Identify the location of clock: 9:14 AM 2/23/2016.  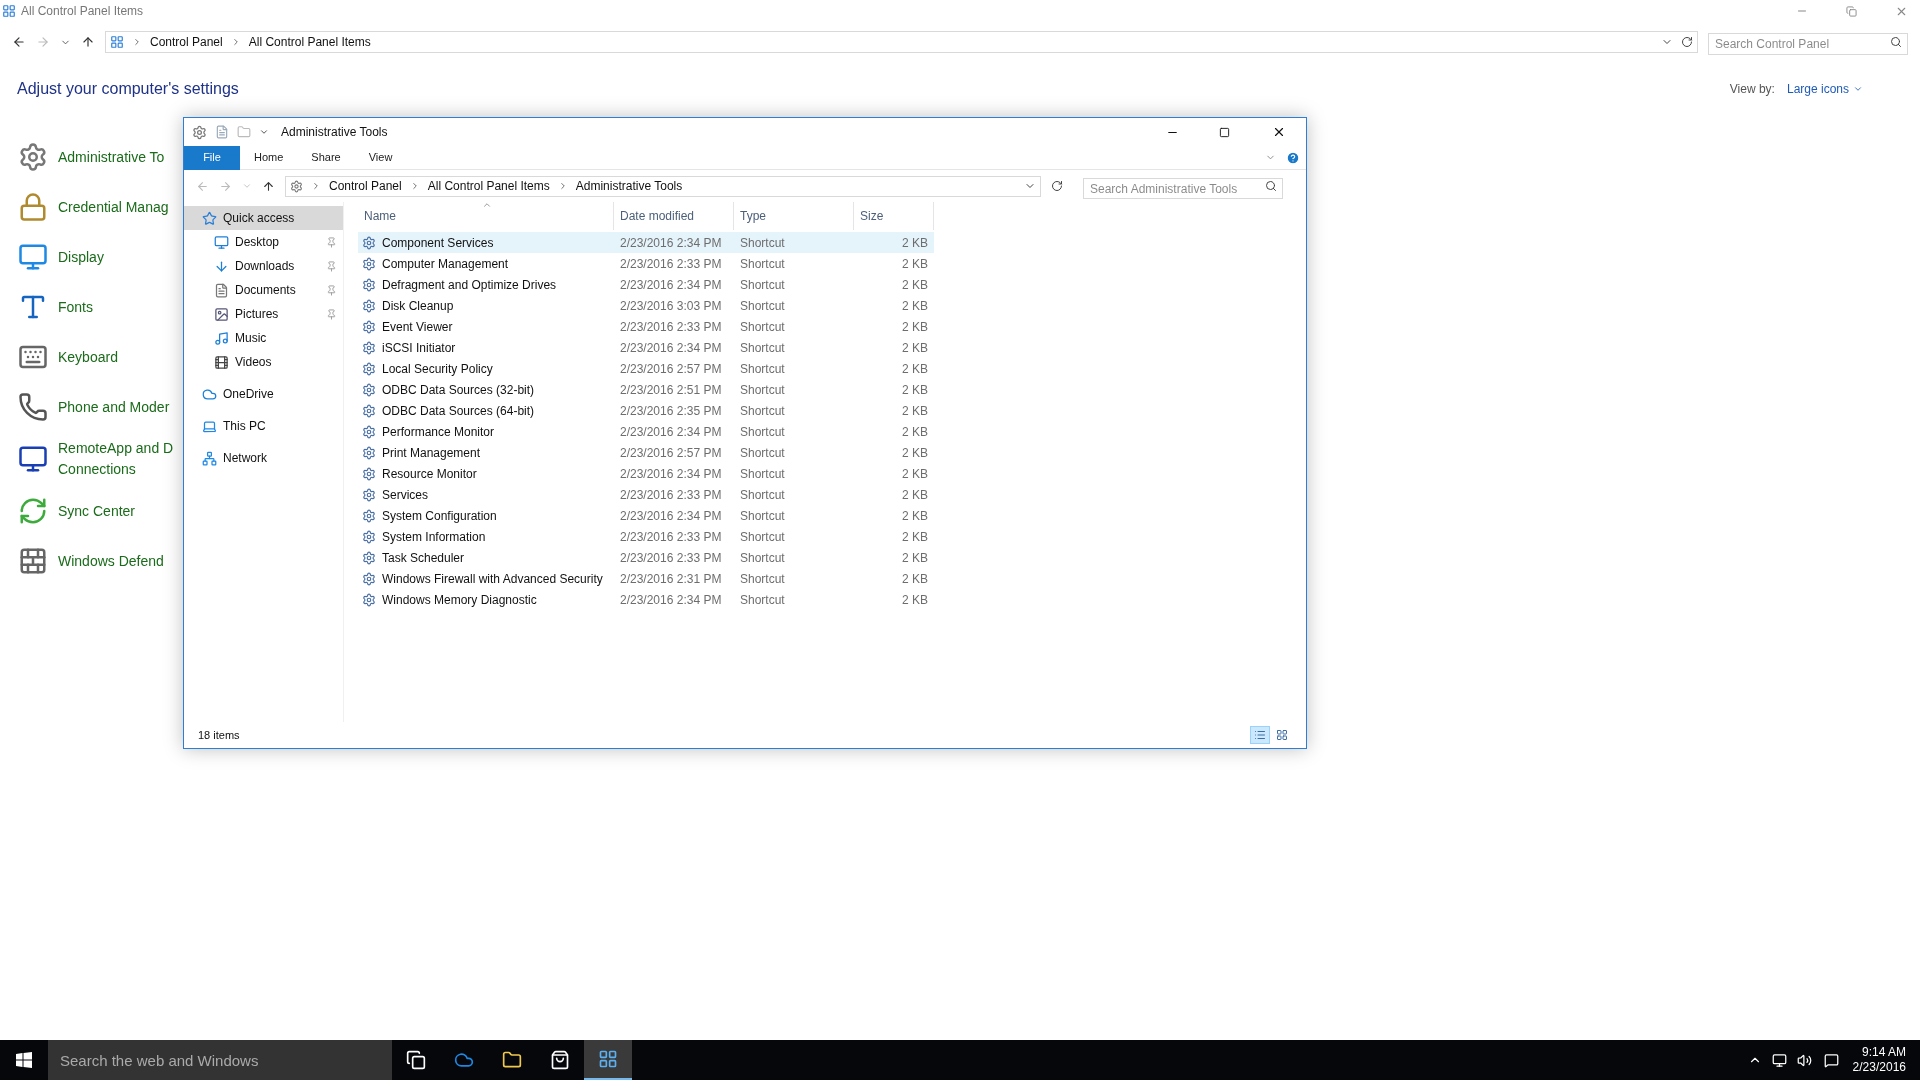
(1879, 1060).